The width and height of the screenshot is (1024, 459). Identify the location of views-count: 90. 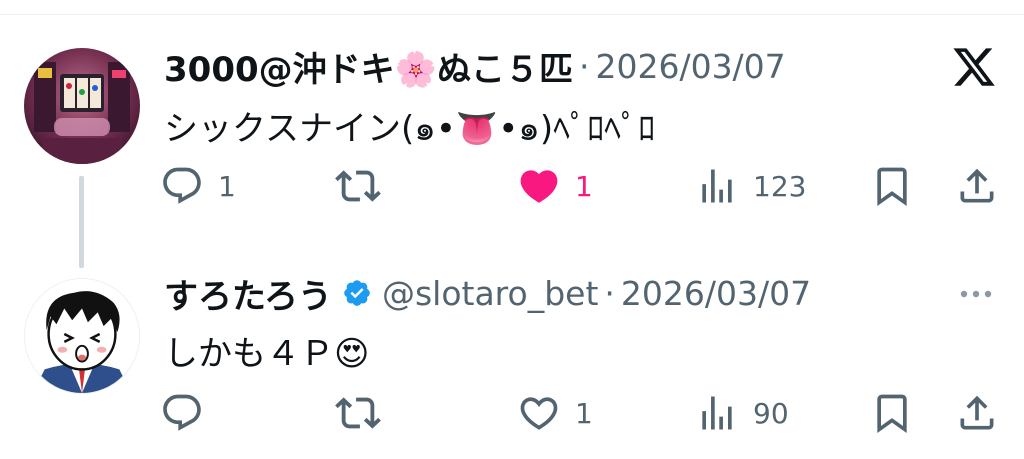
(771, 413).